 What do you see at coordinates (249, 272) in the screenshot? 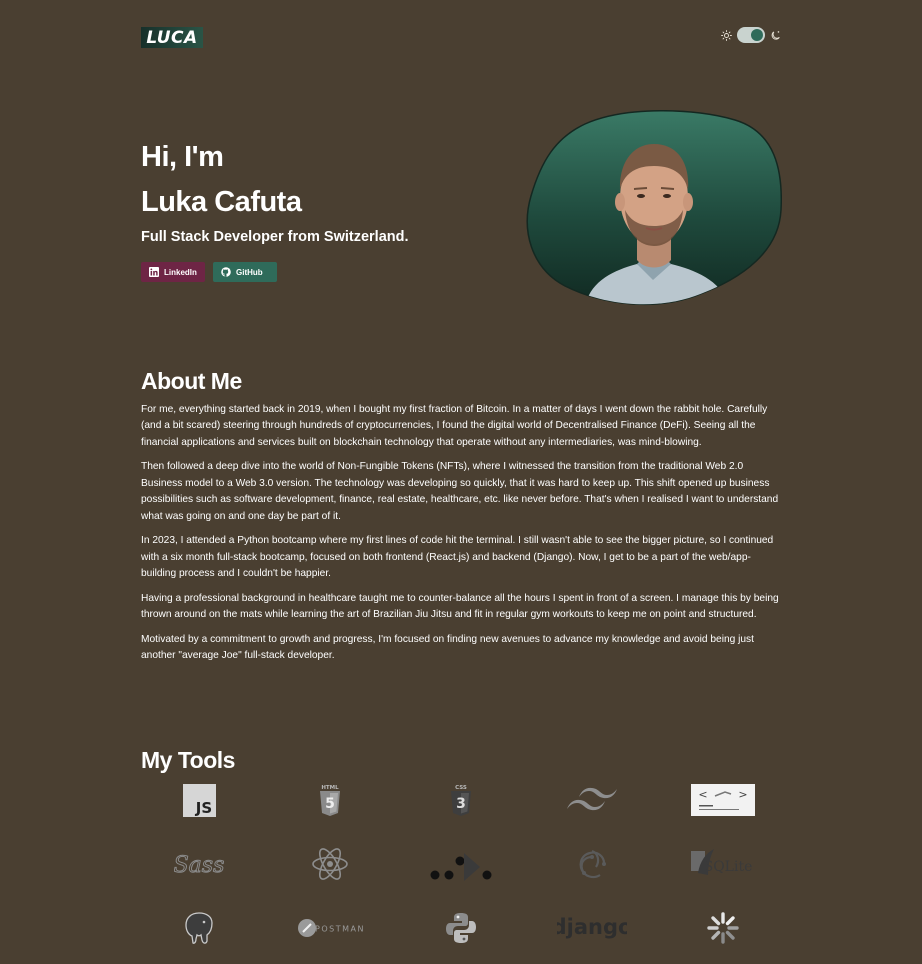
I see `github-label: GitHub` at bounding box center [249, 272].